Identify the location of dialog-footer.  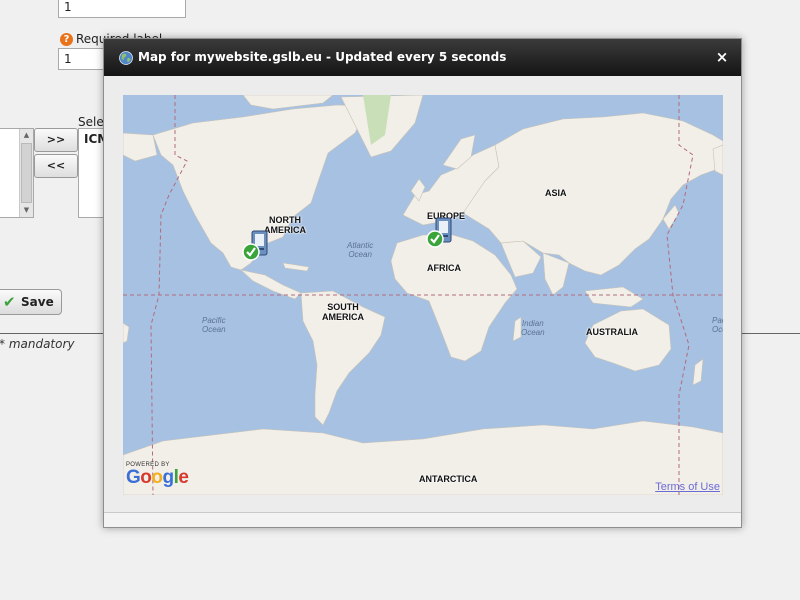
(422, 519).